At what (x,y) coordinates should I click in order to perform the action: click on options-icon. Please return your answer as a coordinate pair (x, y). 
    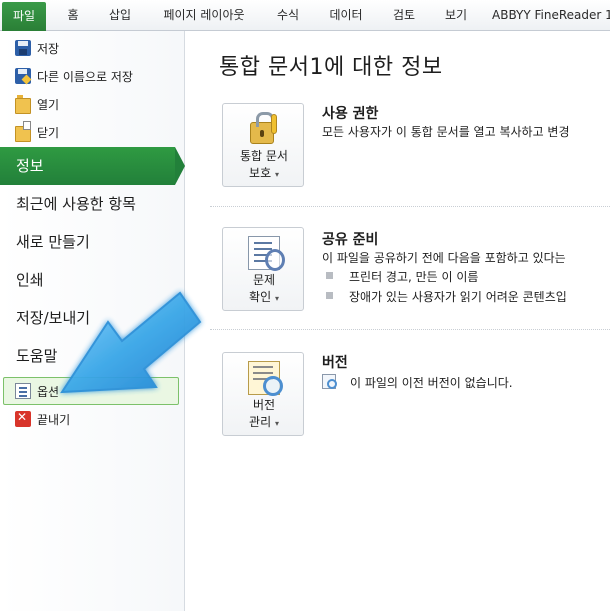
    Looking at the image, I should click on (23, 391).